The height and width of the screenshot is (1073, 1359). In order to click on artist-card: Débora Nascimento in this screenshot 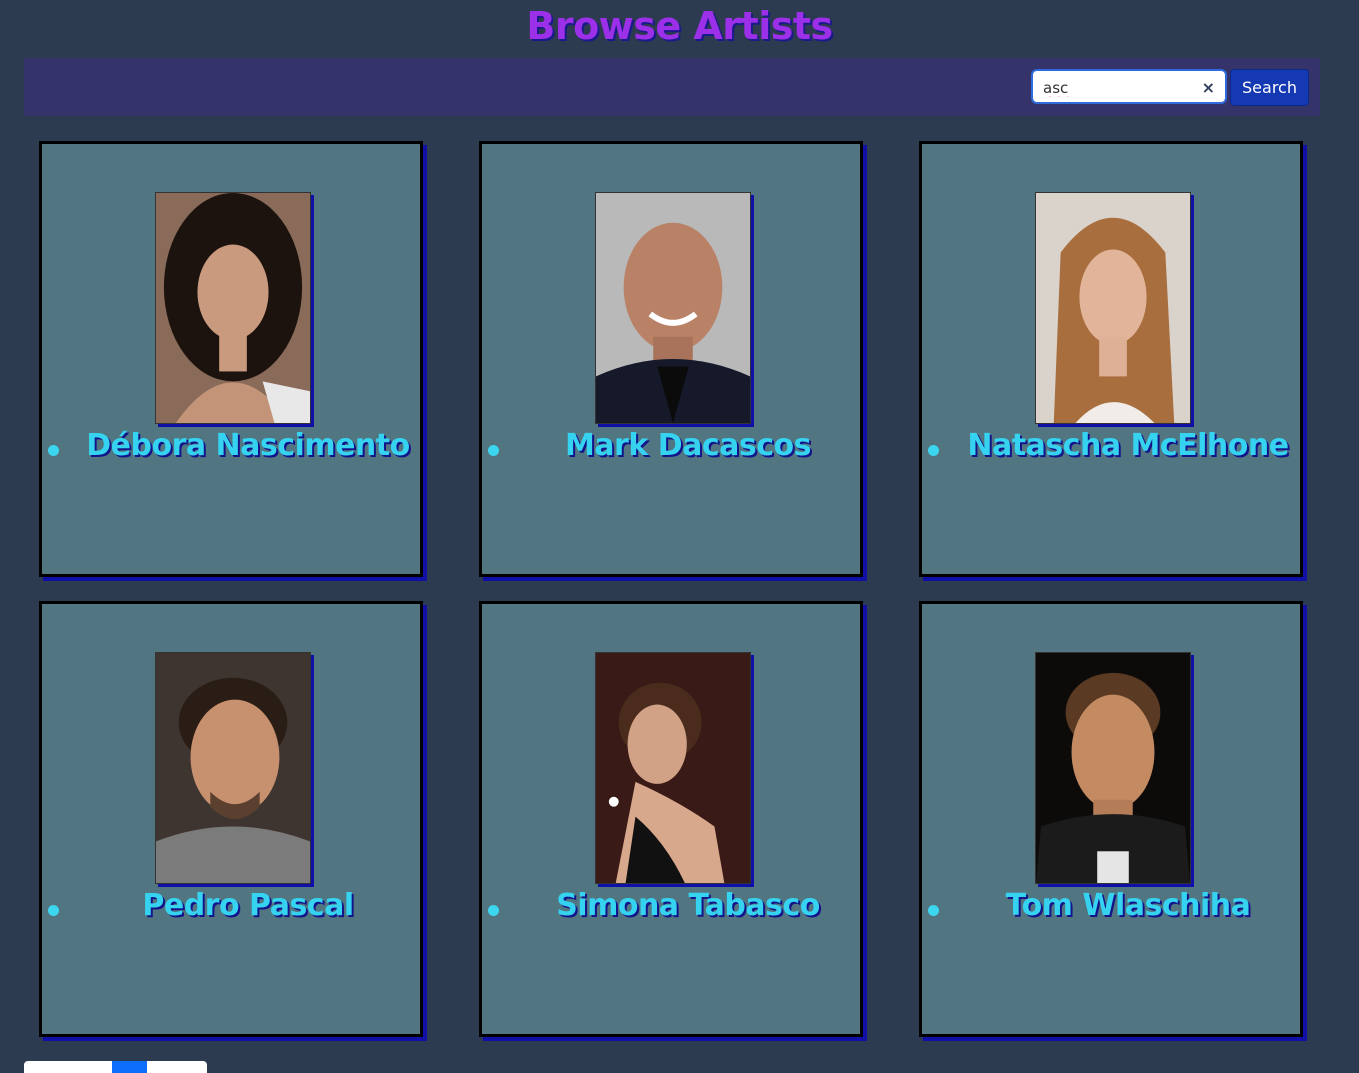, I will do `click(231, 359)`.